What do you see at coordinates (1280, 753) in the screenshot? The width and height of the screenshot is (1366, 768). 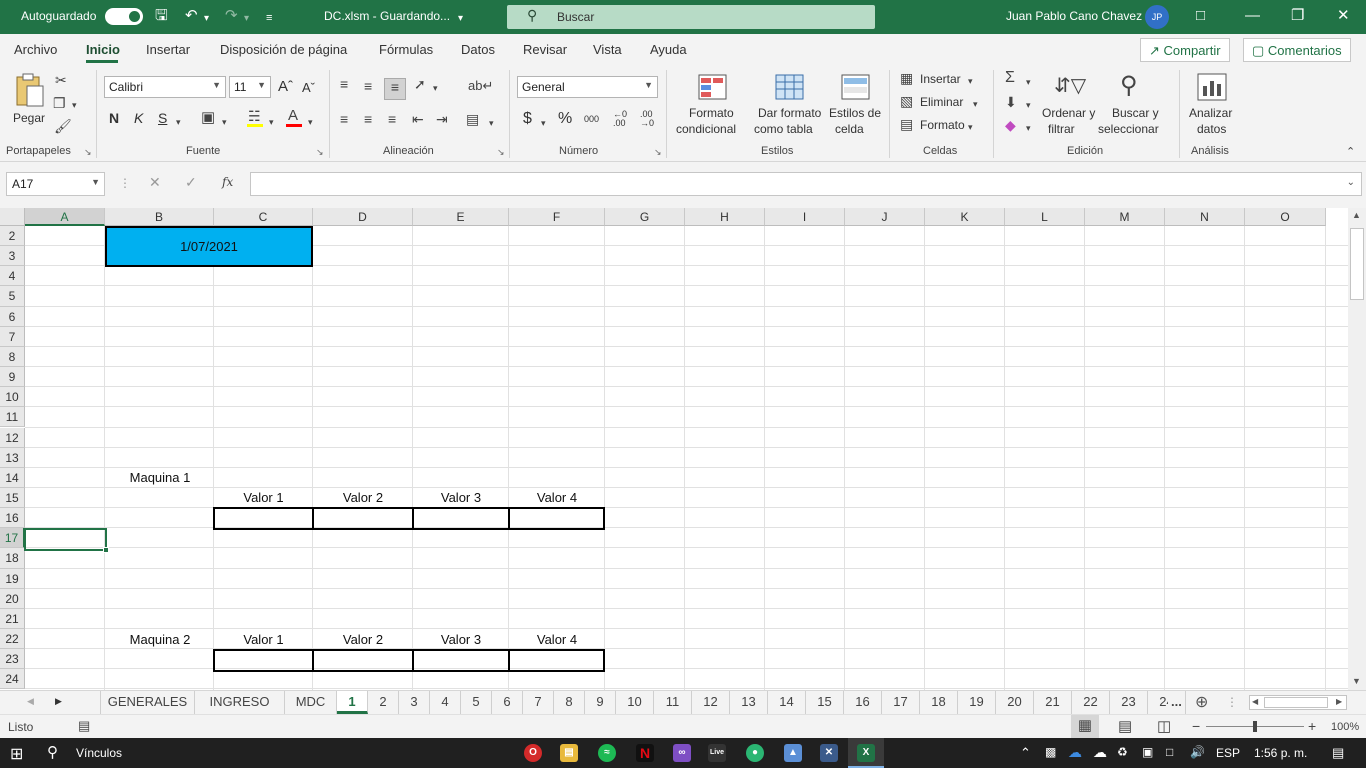 I see `clock: 1:56 p. m.` at bounding box center [1280, 753].